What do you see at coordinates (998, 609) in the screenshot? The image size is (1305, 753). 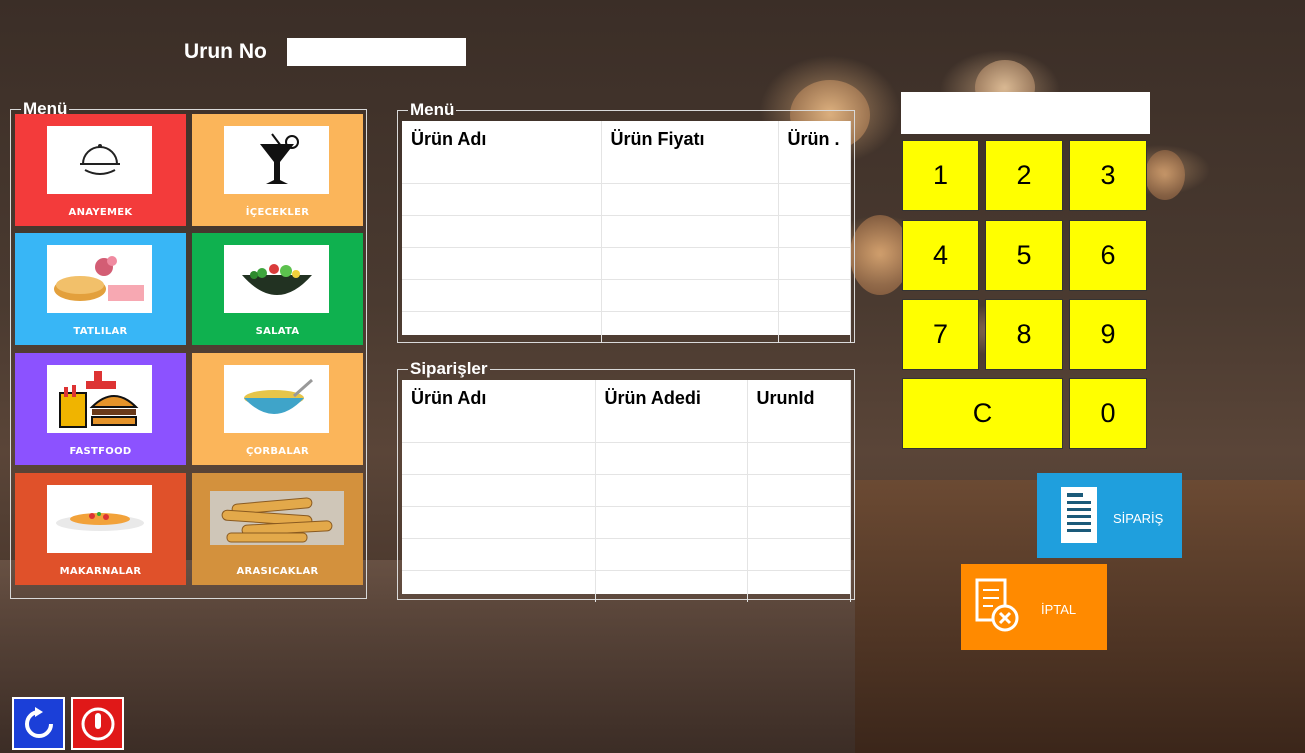 I see `cancel-document-icon` at bounding box center [998, 609].